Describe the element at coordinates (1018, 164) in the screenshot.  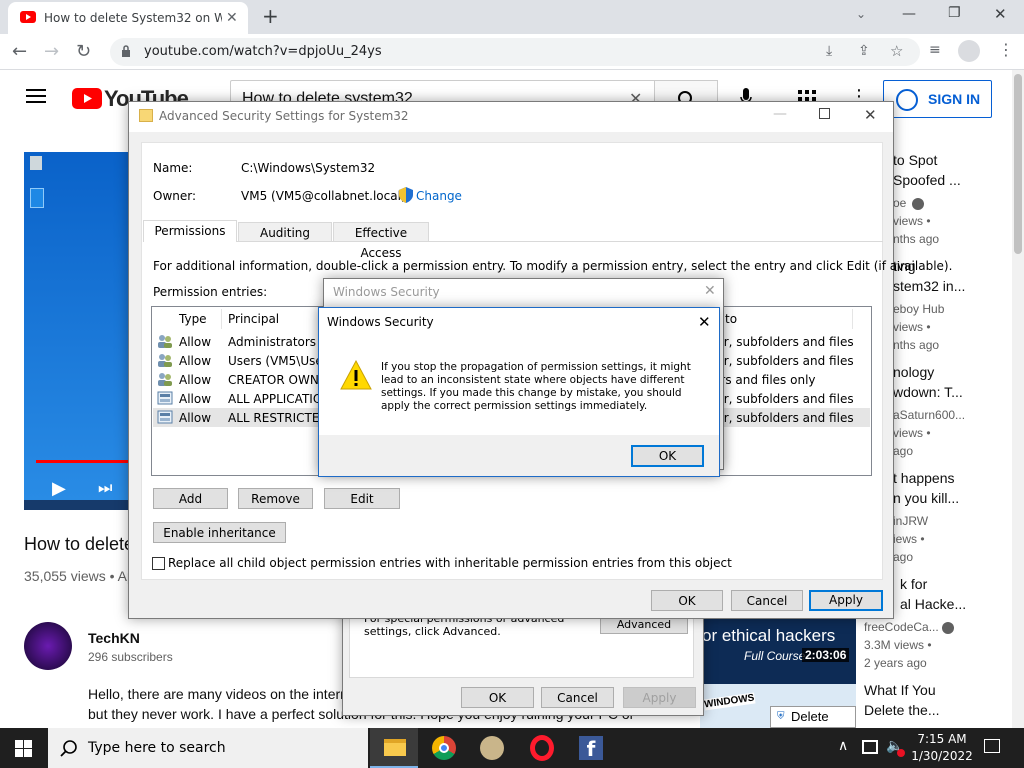
I see `scrollbar-thumb` at that location.